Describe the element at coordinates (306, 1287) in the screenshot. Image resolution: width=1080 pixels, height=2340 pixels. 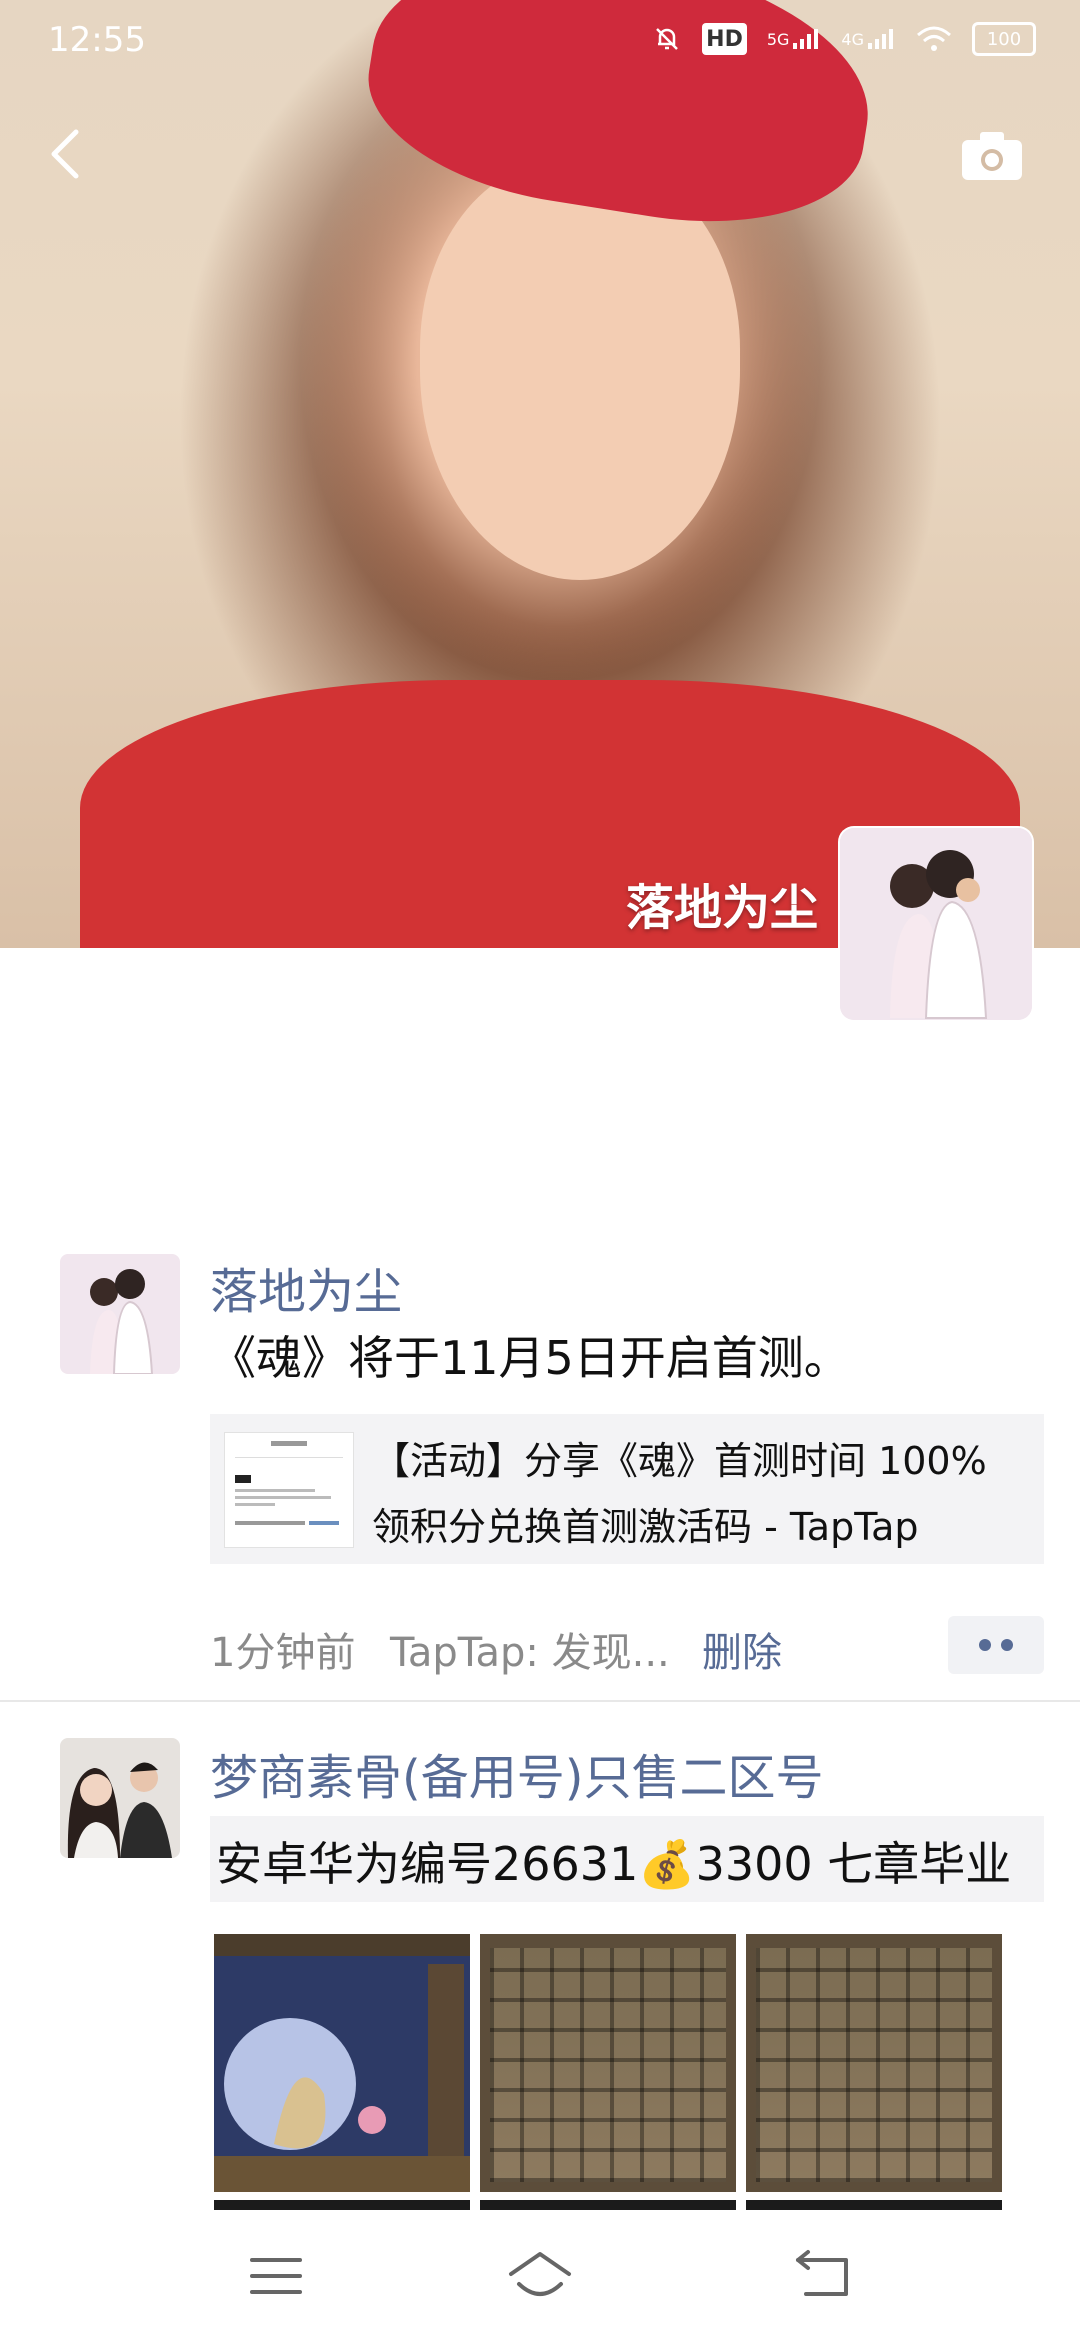
I see `post-author-name: 落地为尘` at that location.